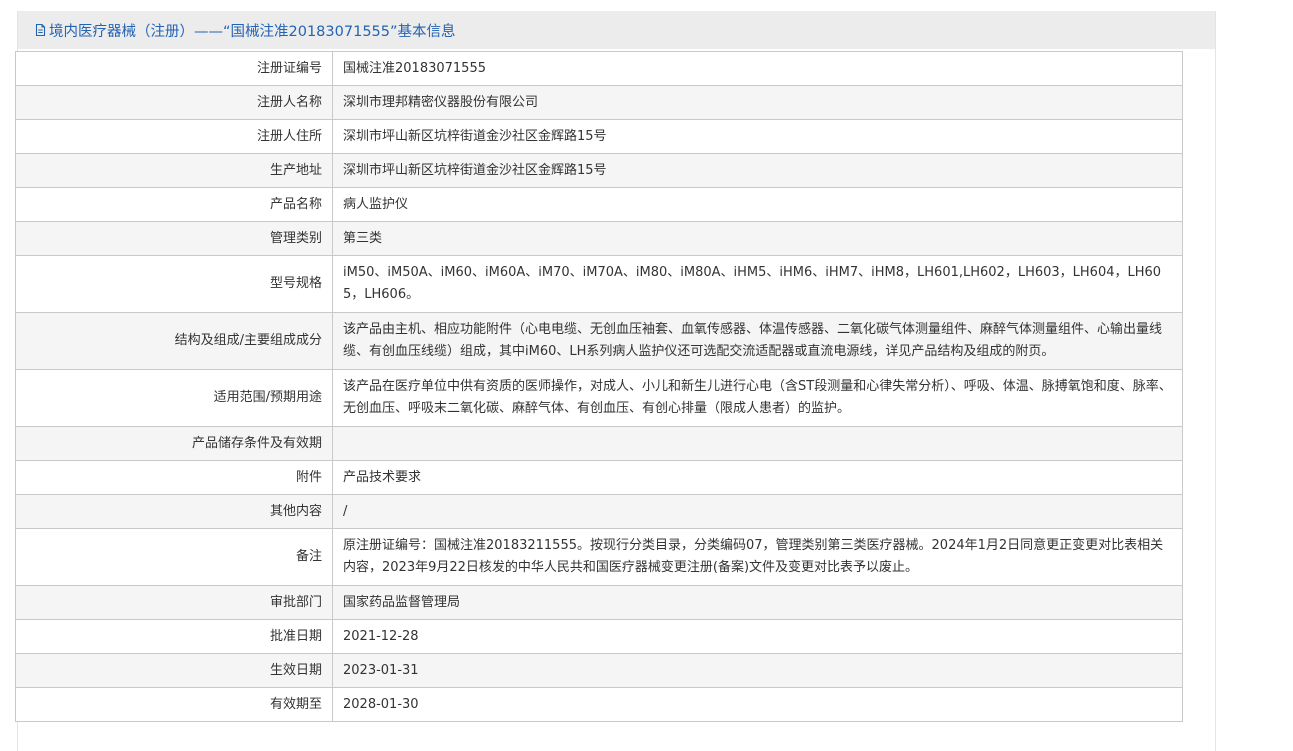  I want to click on row-value: 2028-01-30, so click(757, 704).